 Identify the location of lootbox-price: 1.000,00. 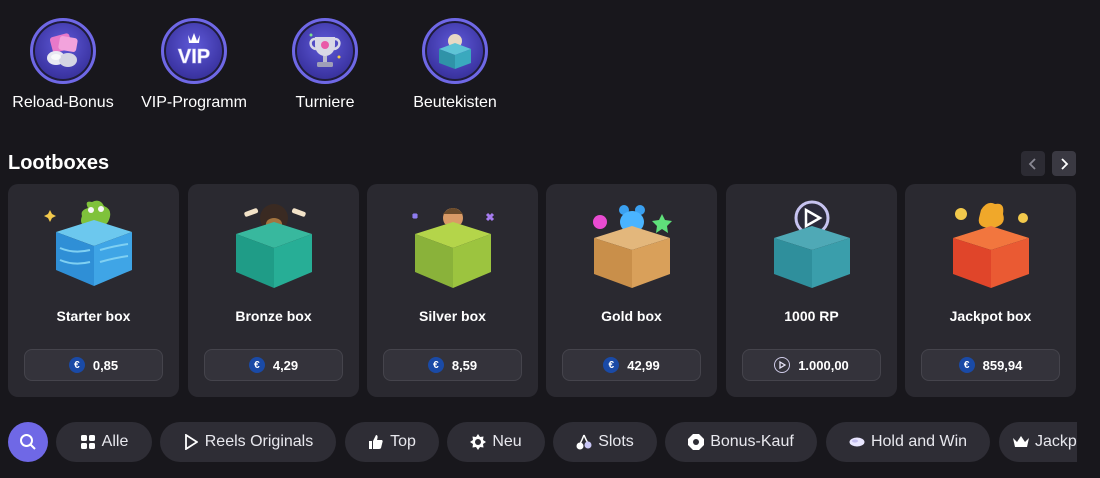
(823, 365).